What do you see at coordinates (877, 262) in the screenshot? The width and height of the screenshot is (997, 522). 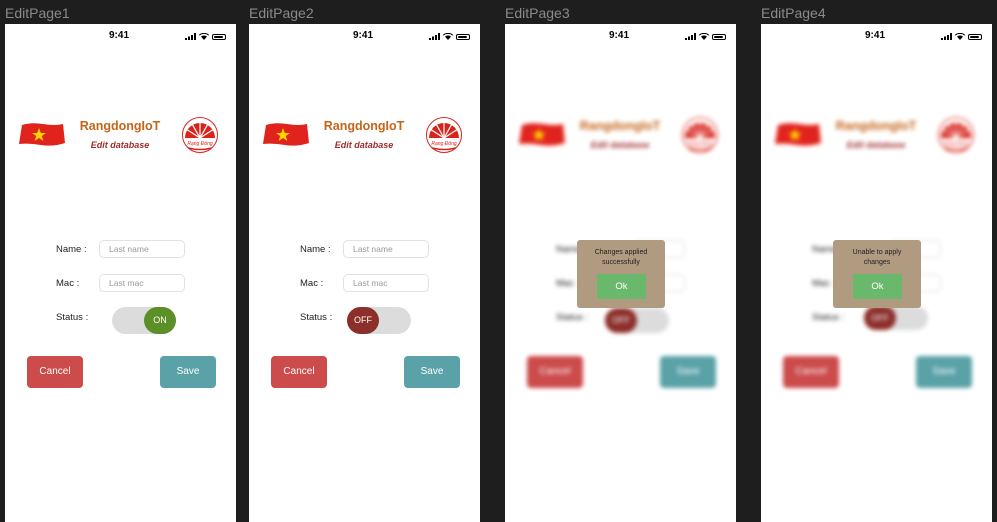 I see `dialog-message-line: changes` at bounding box center [877, 262].